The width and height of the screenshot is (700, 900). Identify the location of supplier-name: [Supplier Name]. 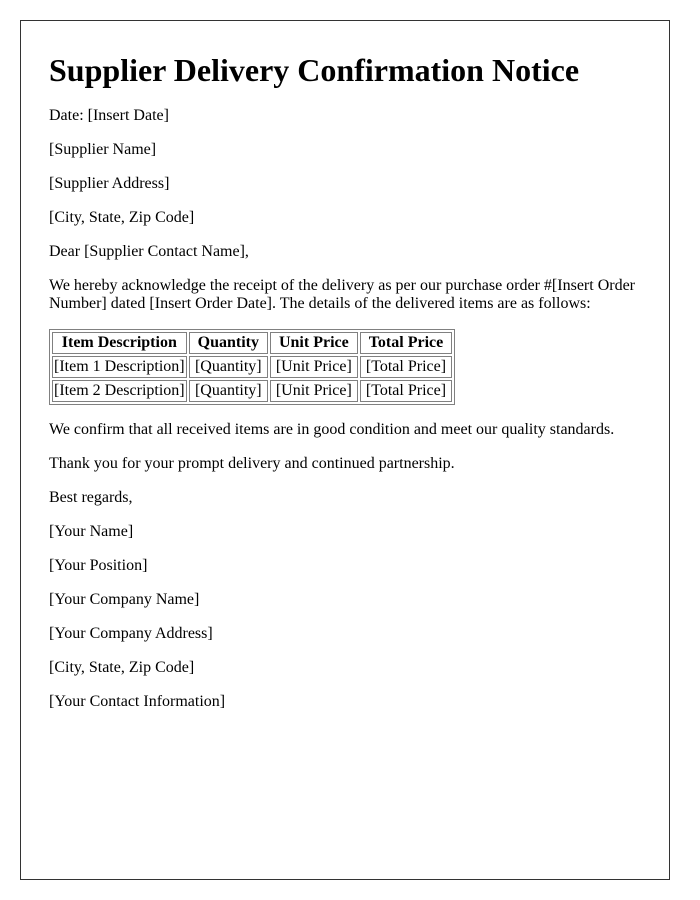
(103, 150).